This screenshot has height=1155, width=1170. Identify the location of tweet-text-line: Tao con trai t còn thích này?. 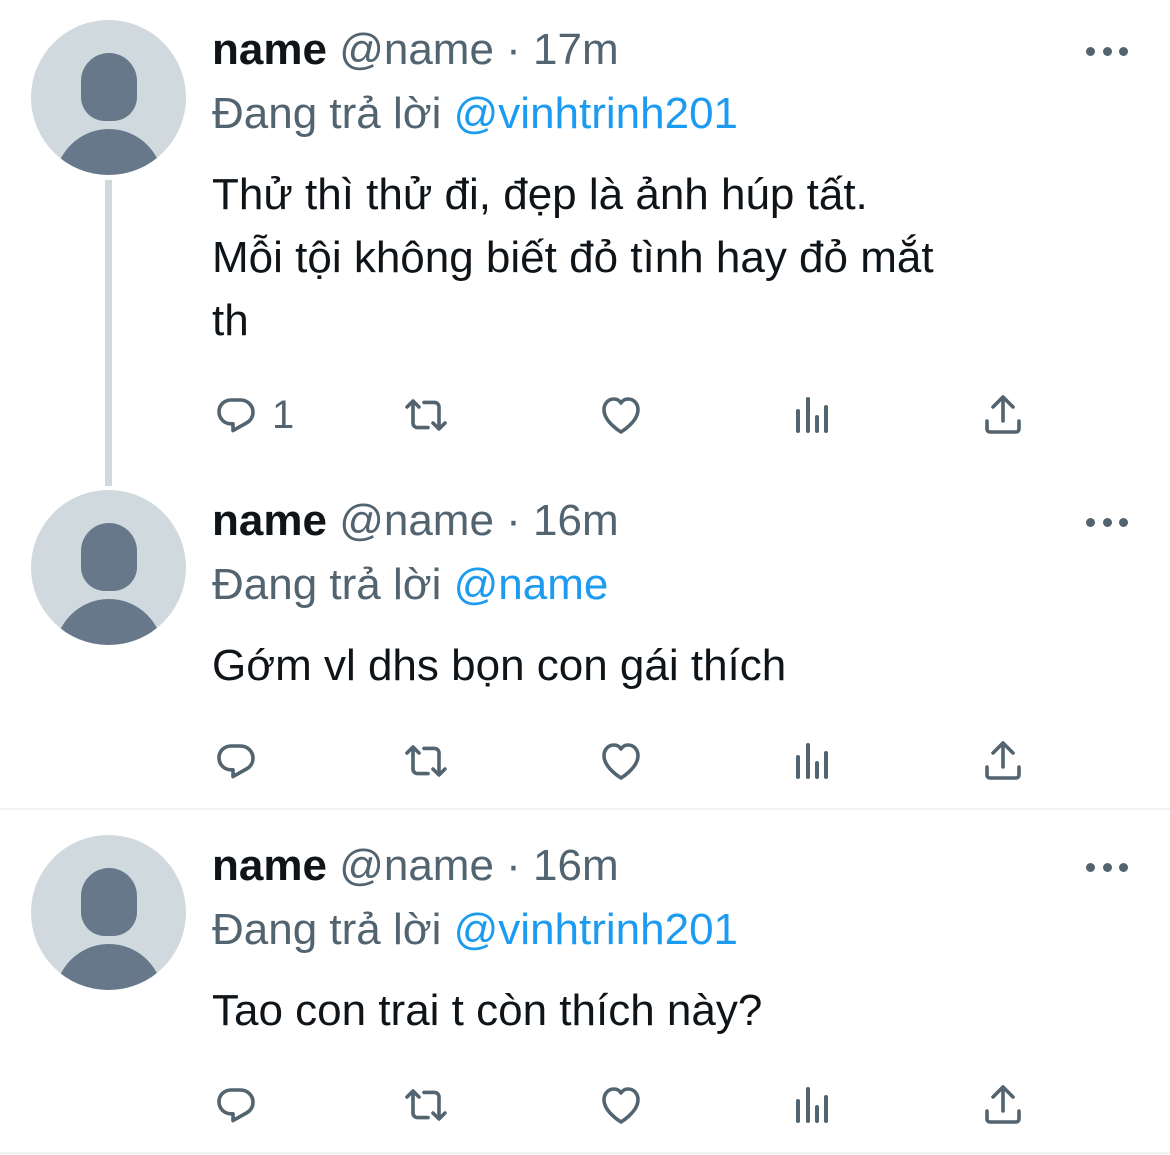
(487, 1010).